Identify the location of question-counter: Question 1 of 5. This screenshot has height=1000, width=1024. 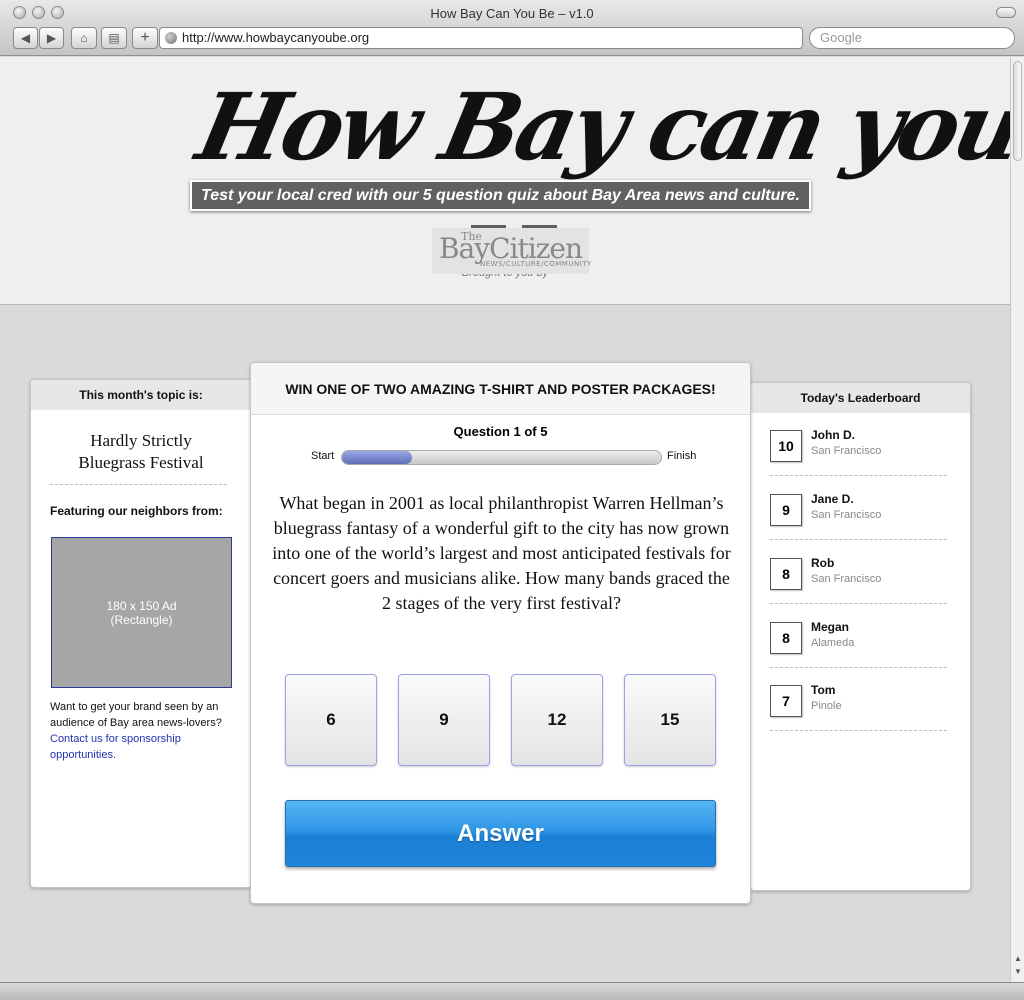
(500, 431).